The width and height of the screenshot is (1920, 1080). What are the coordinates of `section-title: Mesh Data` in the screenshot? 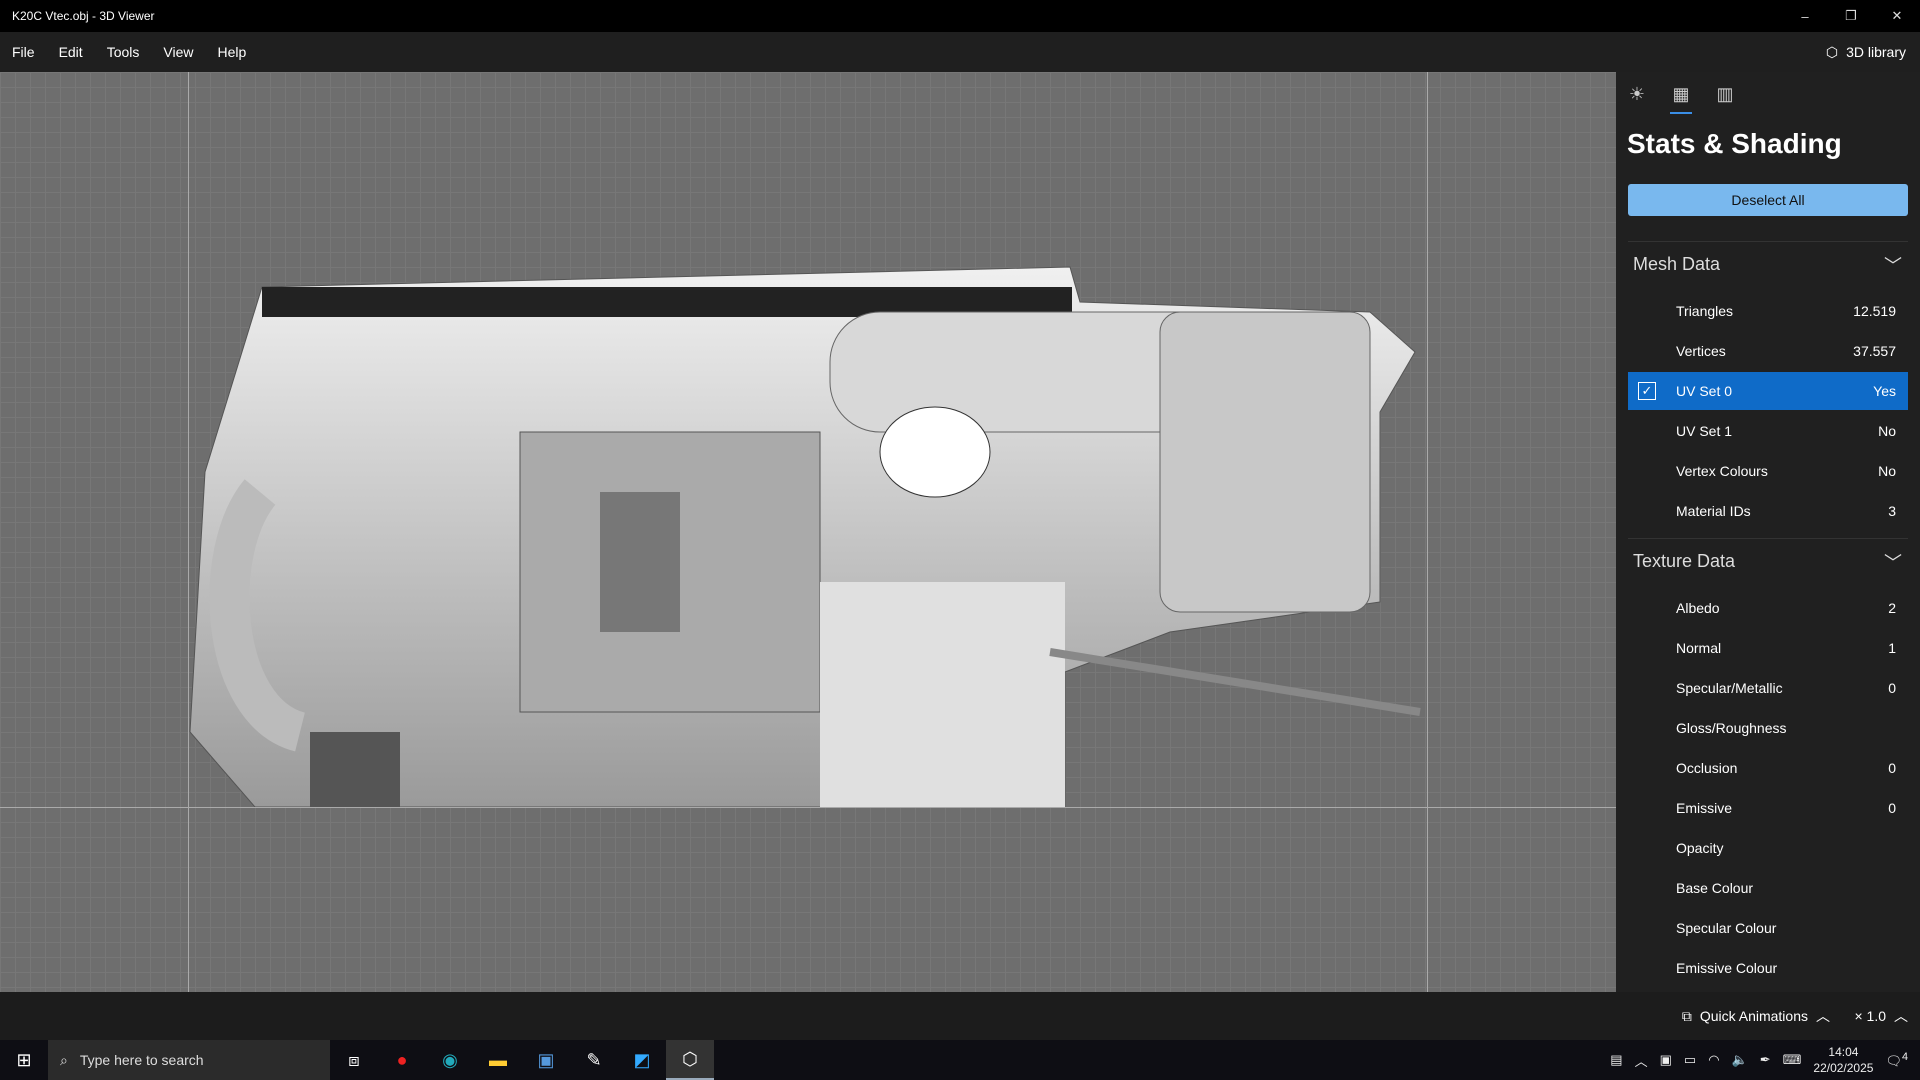 It's located at (1677, 264).